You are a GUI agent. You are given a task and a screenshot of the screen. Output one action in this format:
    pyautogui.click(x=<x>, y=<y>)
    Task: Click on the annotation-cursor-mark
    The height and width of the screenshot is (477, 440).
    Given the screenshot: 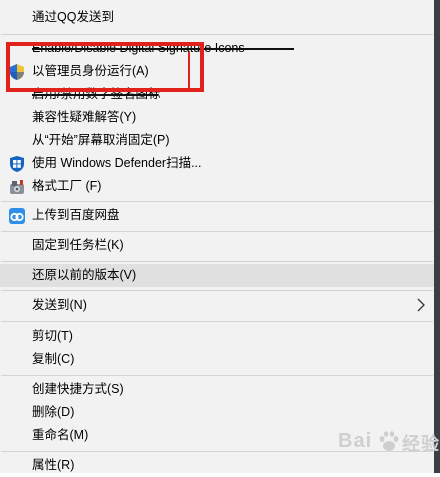 What is the action you would take?
    pyautogui.click(x=189, y=70)
    